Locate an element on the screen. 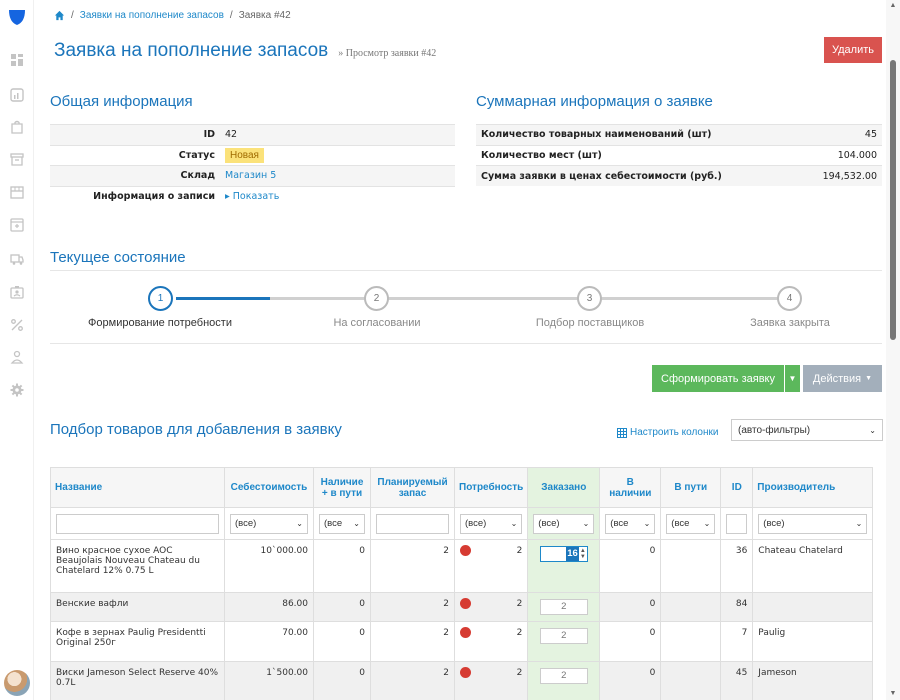 This screenshot has height=700, width=900. filter-in-transit-select: (все ⌄ is located at coordinates (691, 523).